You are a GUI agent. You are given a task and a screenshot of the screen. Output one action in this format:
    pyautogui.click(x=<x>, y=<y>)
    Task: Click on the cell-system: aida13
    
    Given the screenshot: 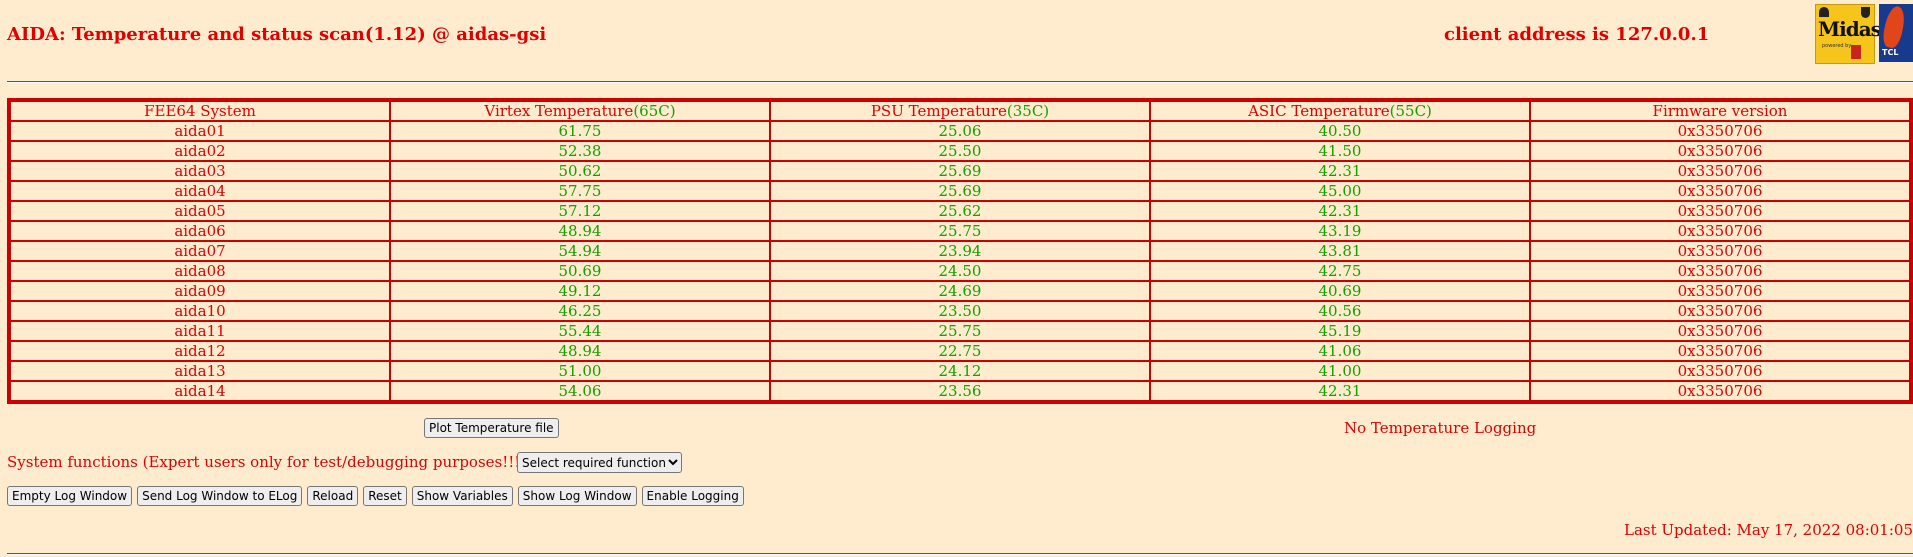 What is the action you would take?
    pyautogui.click(x=200, y=371)
    